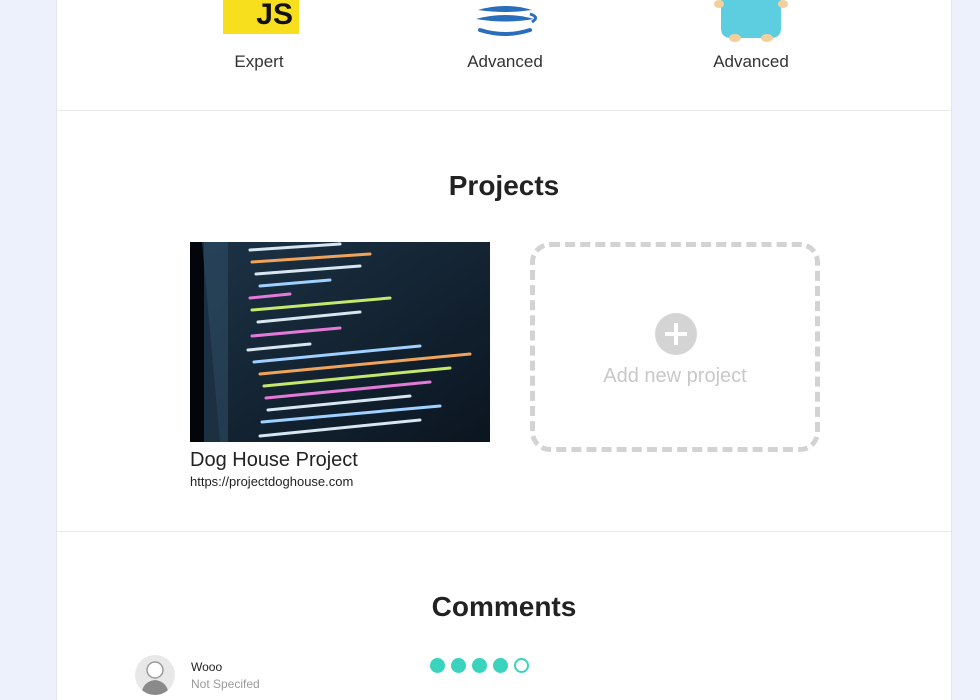 The height and width of the screenshot is (700, 980). Describe the element at coordinates (271, 481) in the screenshot. I see `project-url: https://projectdoghouse.com` at that location.